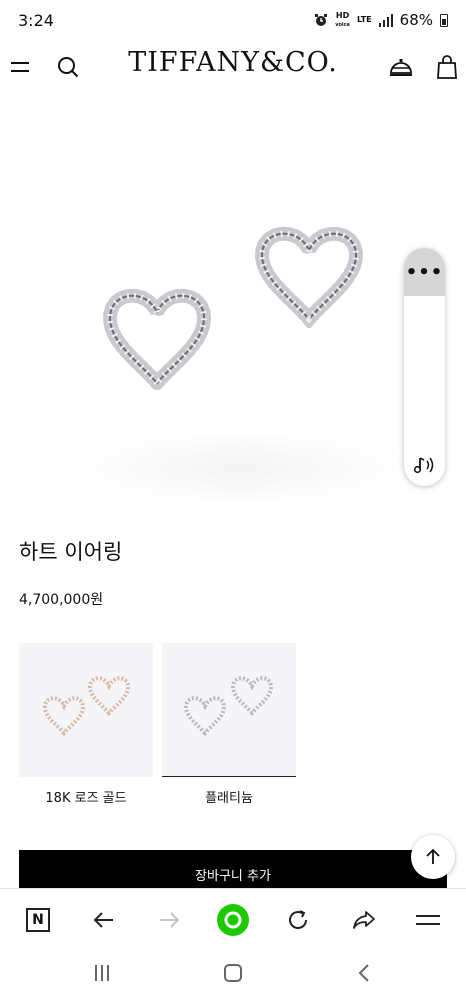 This screenshot has height=1000, width=466. I want to click on home-icon, so click(233, 973).